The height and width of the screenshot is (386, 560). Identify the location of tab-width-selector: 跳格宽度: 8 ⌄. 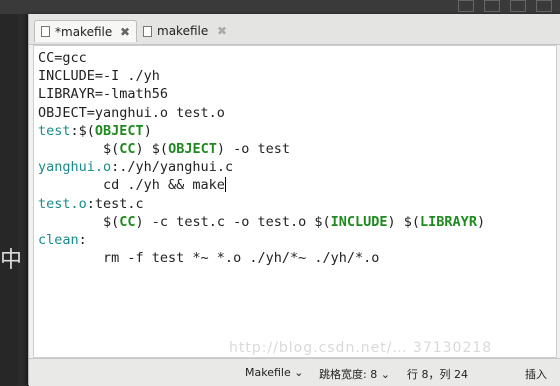
(354, 374).